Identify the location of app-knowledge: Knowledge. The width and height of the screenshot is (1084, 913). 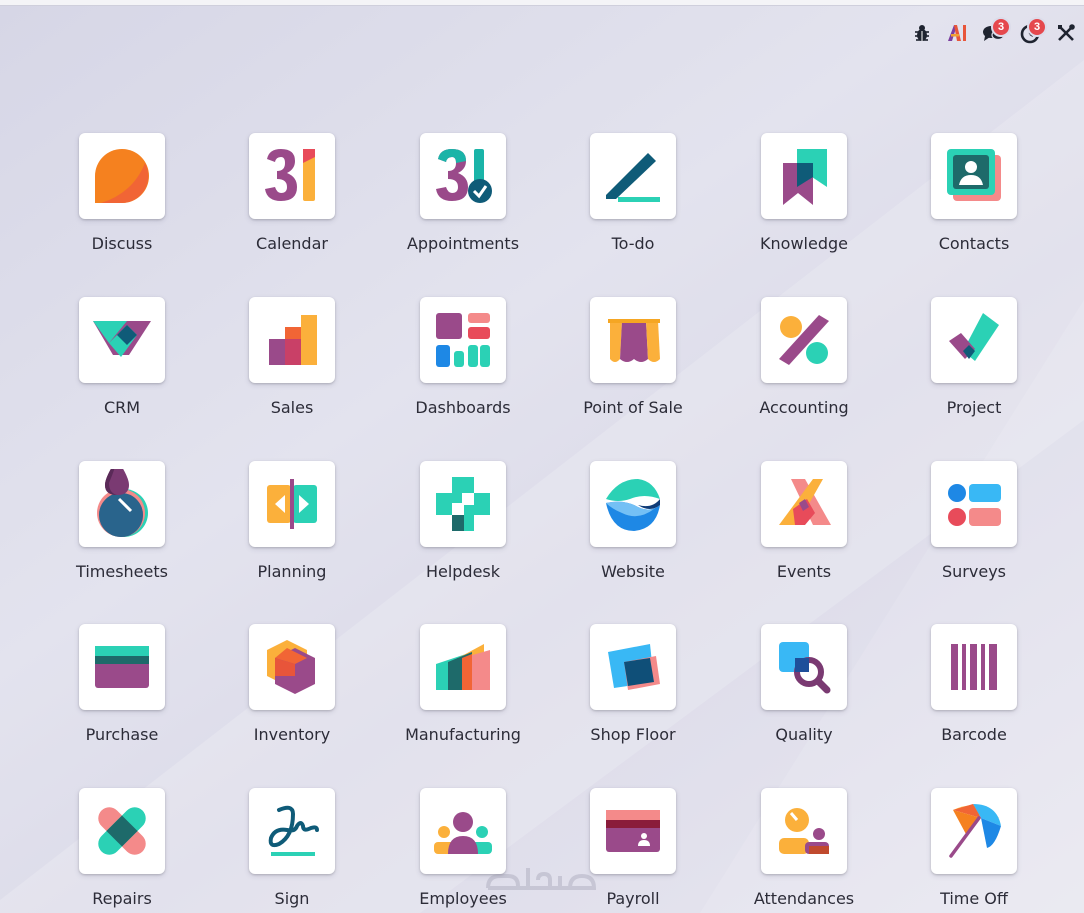
(804, 203).